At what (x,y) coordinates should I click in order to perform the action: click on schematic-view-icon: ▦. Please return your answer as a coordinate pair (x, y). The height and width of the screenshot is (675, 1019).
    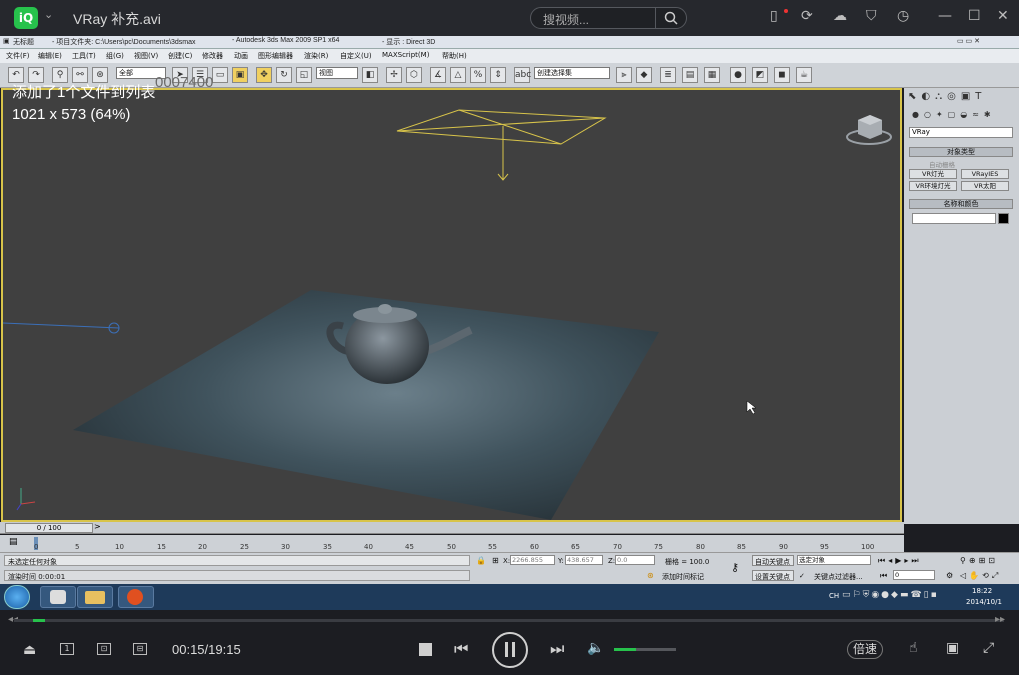
    Looking at the image, I should click on (712, 75).